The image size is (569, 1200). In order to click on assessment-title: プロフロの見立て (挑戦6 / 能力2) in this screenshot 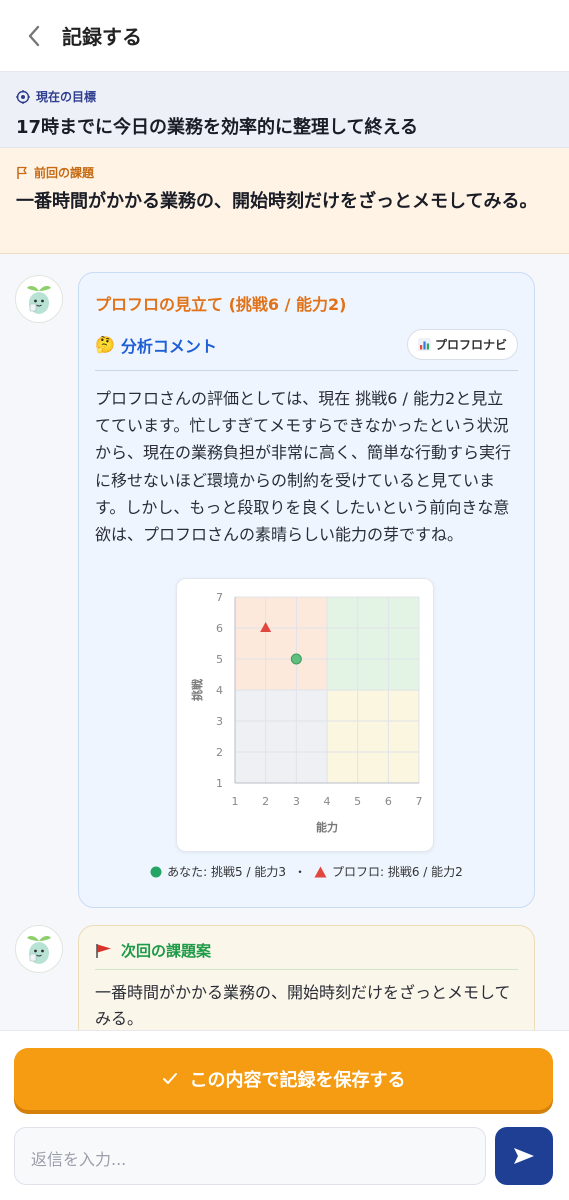, I will do `click(221, 304)`.